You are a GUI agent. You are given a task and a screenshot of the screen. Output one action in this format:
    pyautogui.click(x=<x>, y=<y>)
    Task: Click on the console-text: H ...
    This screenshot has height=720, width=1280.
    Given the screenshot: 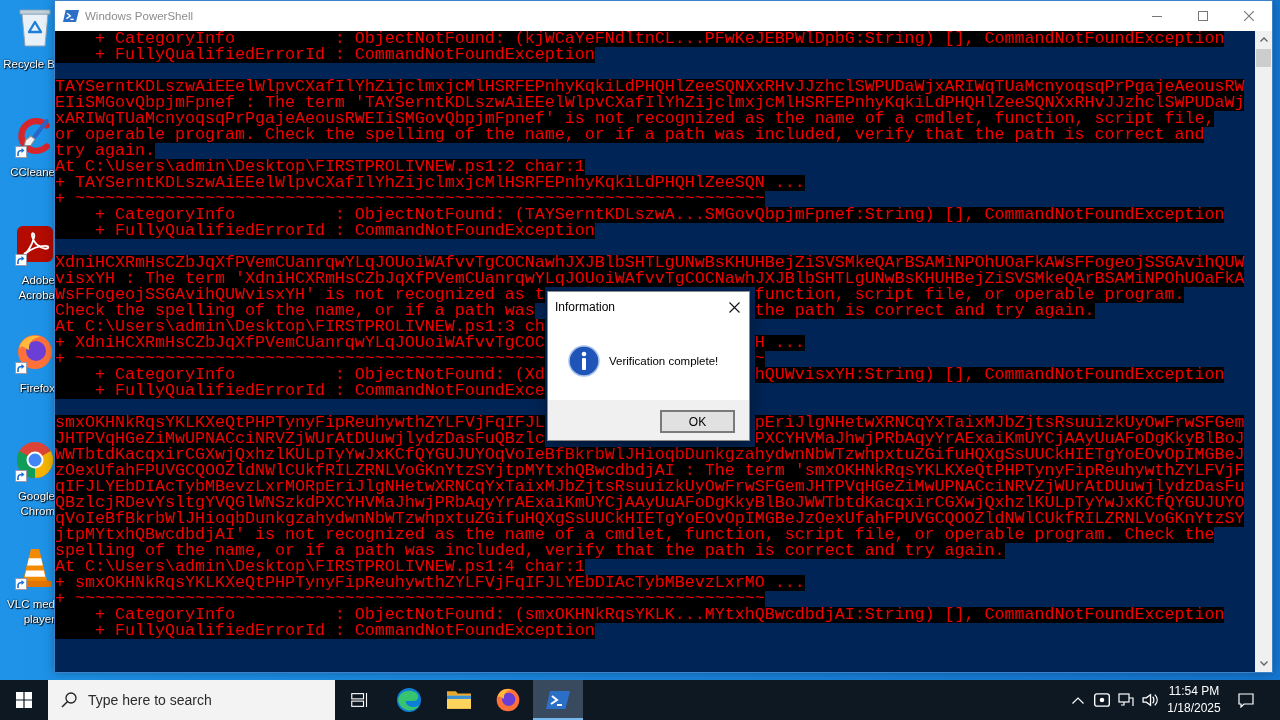 What is the action you would take?
    pyautogui.click(x=779, y=343)
    